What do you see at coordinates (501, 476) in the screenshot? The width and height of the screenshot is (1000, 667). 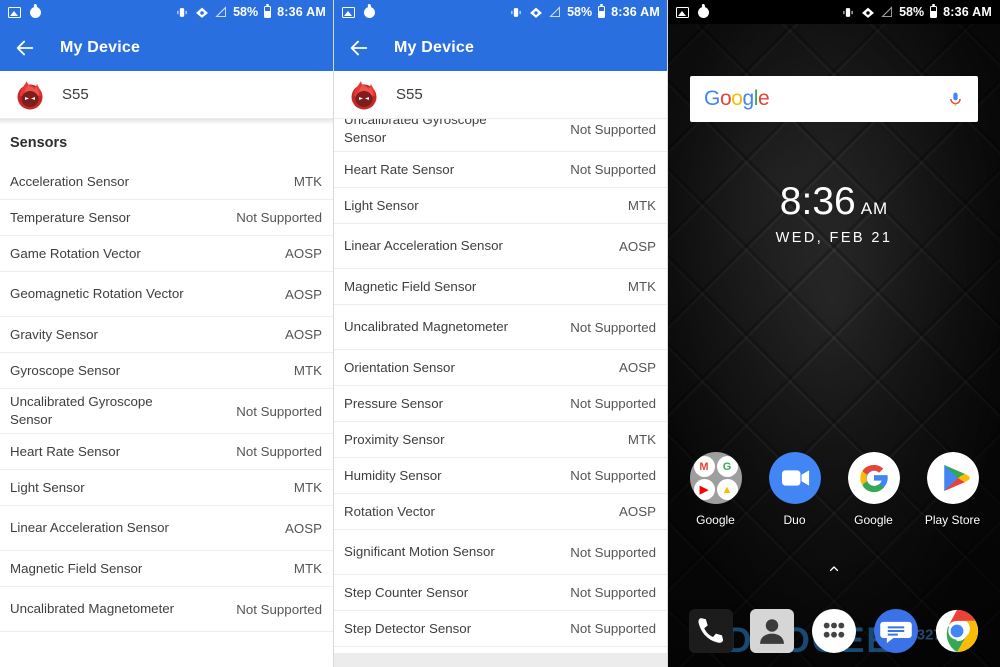 I see `sensor-row: Humidity Sensor Not Supported` at bounding box center [501, 476].